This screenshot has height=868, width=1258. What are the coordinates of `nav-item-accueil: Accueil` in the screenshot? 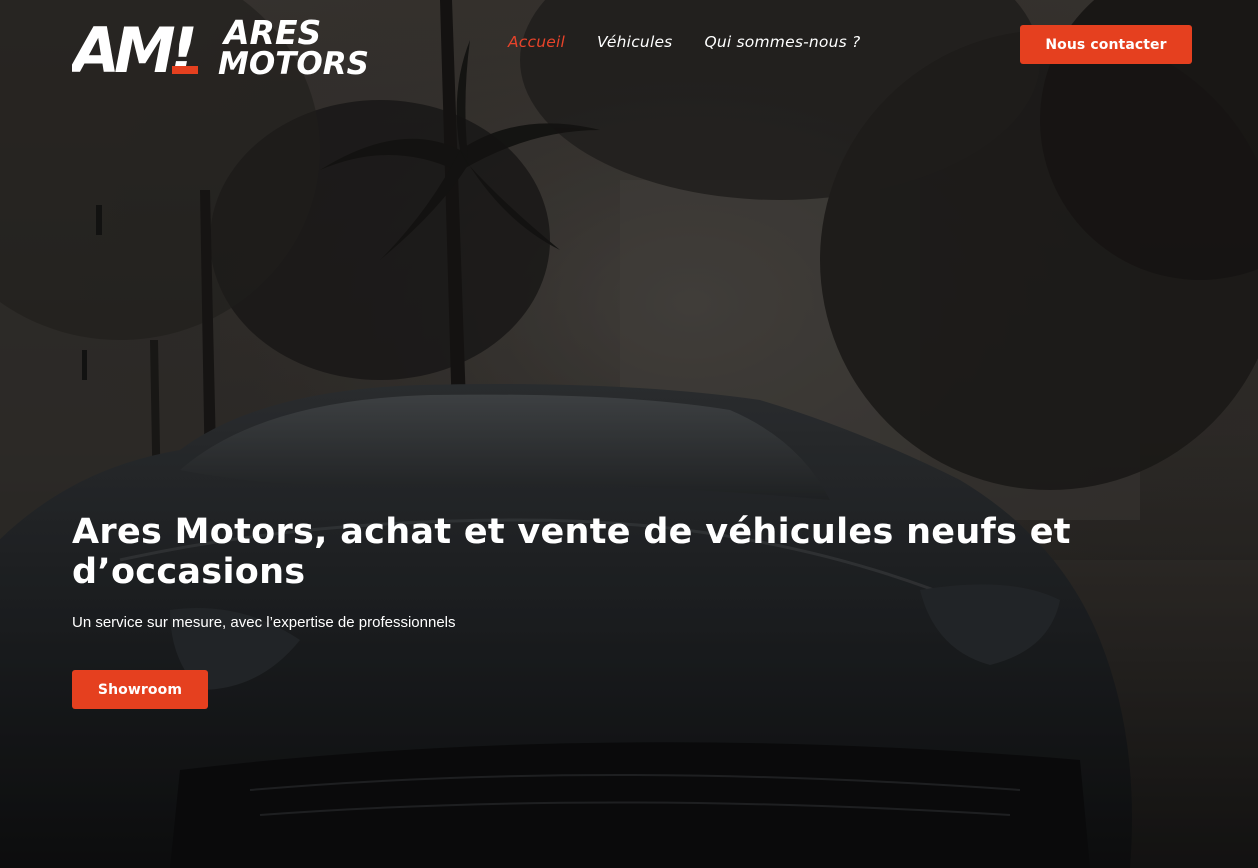 It's located at (536, 42).